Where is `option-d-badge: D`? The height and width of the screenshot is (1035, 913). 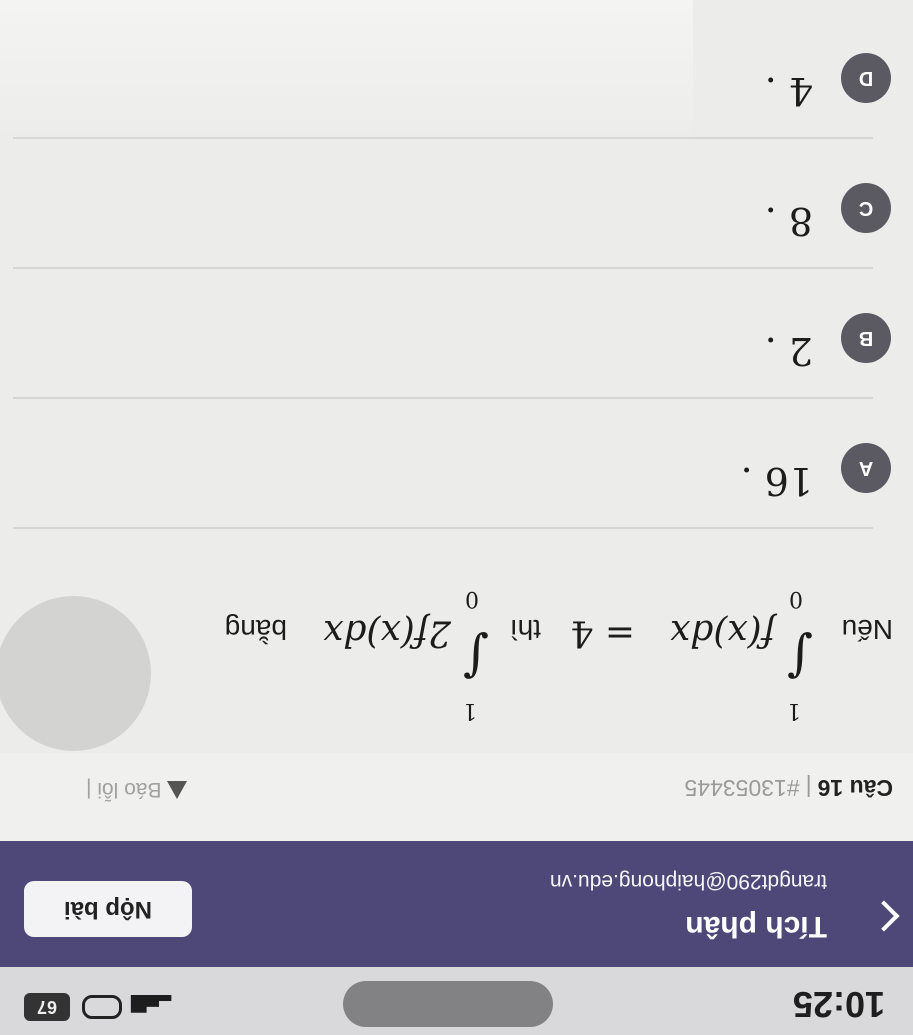 option-d-badge: D is located at coordinates (866, 78).